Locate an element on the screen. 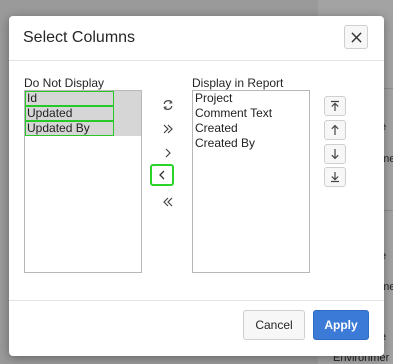 The image size is (393, 364). move-all-left-icon is located at coordinates (168, 202).